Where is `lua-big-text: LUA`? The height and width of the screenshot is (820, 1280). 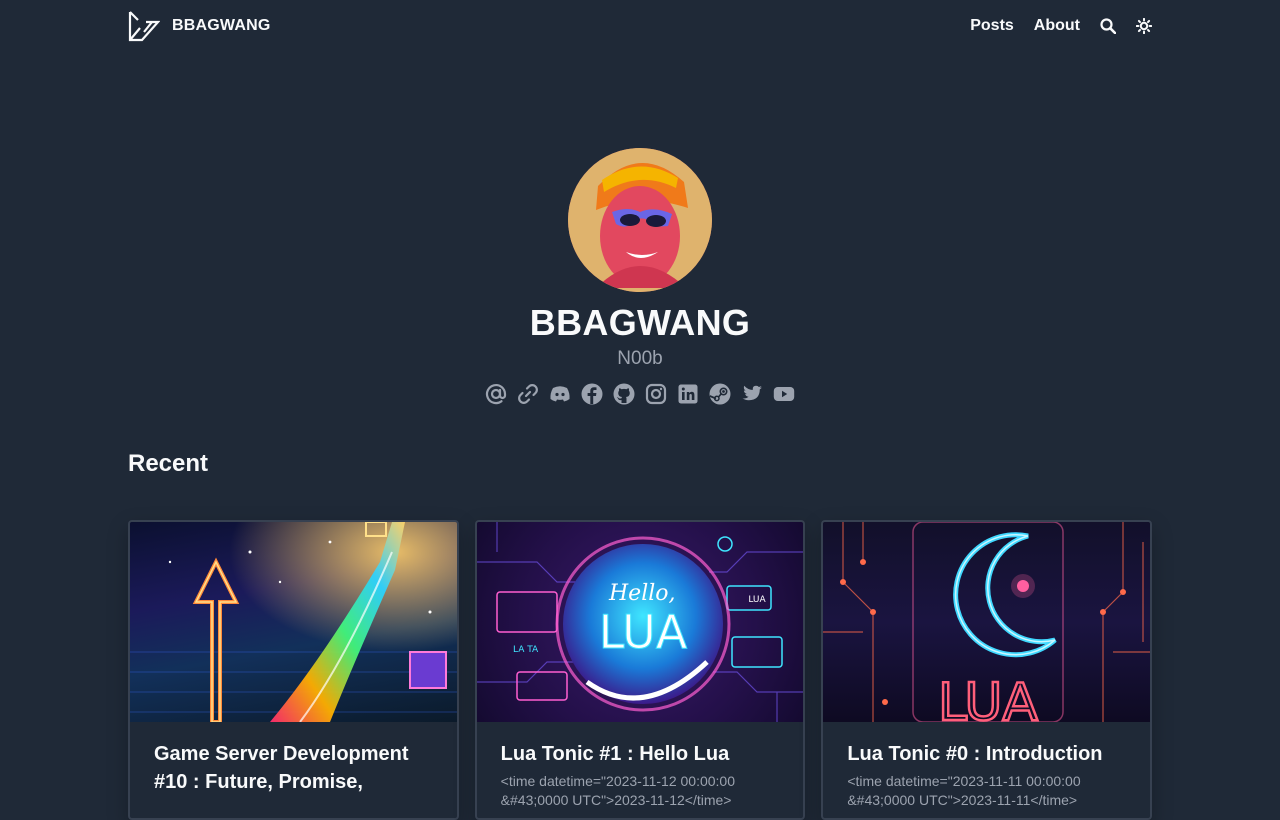 lua-big-text: LUA is located at coordinates (642, 632).